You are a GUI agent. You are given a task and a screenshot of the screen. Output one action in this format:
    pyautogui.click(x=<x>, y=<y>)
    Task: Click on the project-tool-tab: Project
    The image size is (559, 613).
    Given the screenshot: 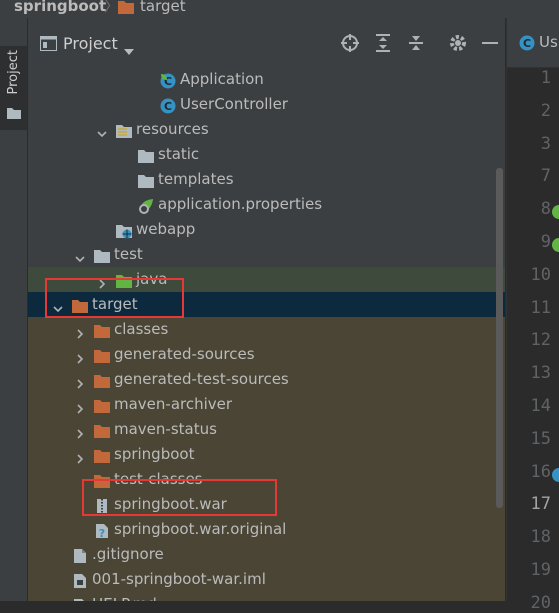 What is the action you would take?
    pyautogui.click(x=13, y=88)
    